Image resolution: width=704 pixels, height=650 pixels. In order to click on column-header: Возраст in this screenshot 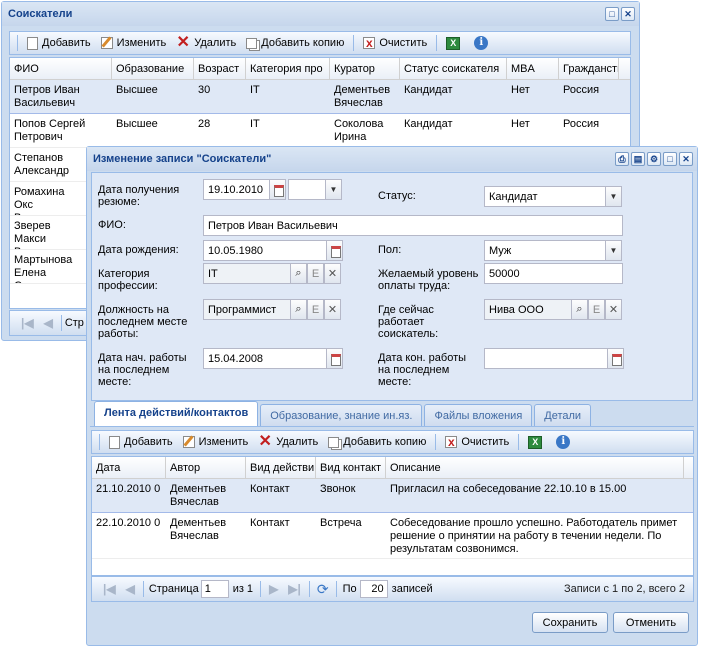, I will do `click(220, 68)`.